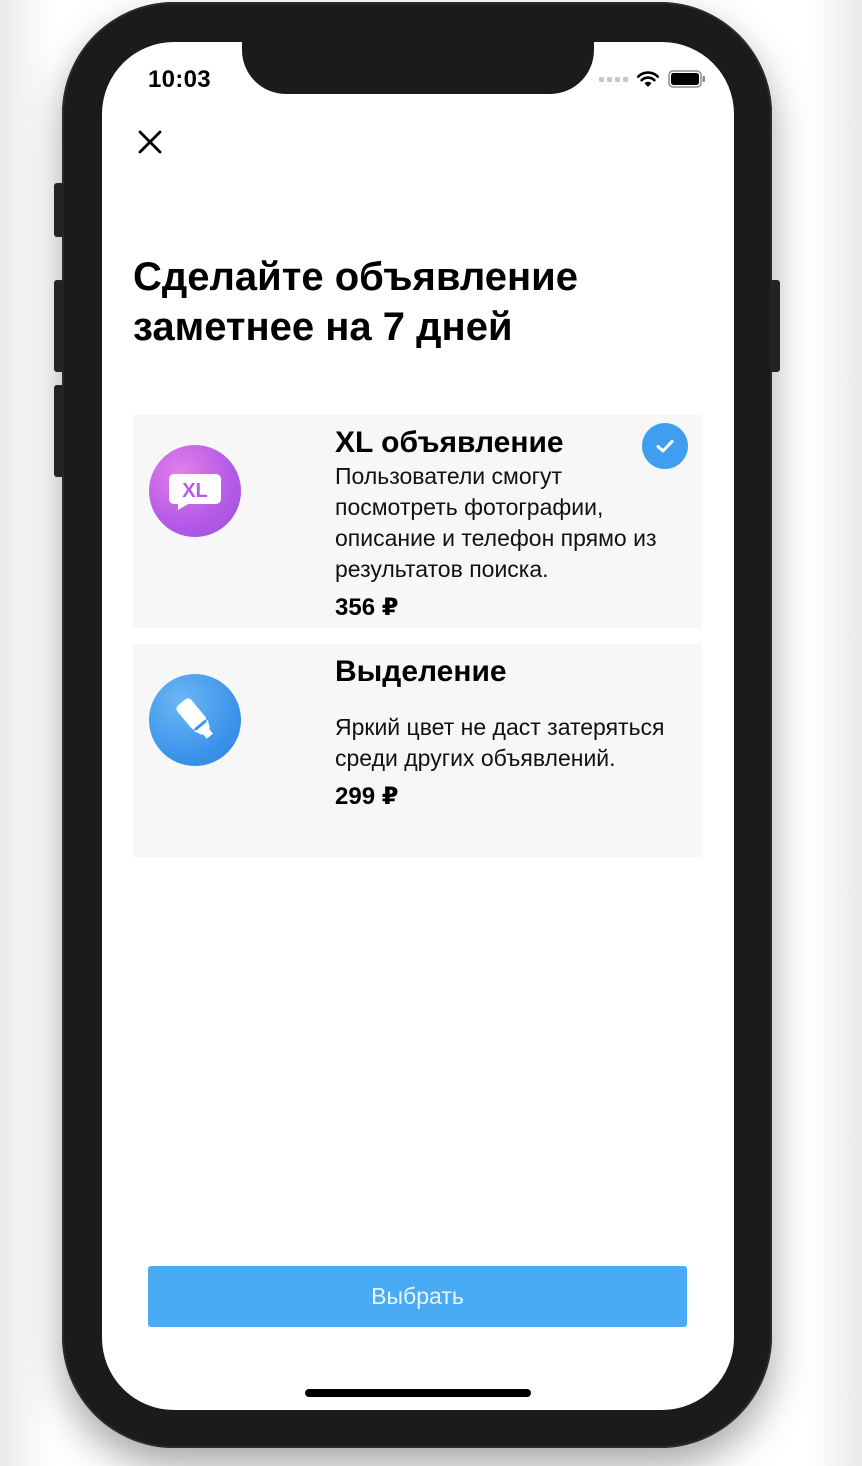 This screenshot has height=1466, width=862. What do you see at coordinates (417, 1296) in the screenshot?
I see `select-button: Выбрать` at bounding box center [417, 1296].